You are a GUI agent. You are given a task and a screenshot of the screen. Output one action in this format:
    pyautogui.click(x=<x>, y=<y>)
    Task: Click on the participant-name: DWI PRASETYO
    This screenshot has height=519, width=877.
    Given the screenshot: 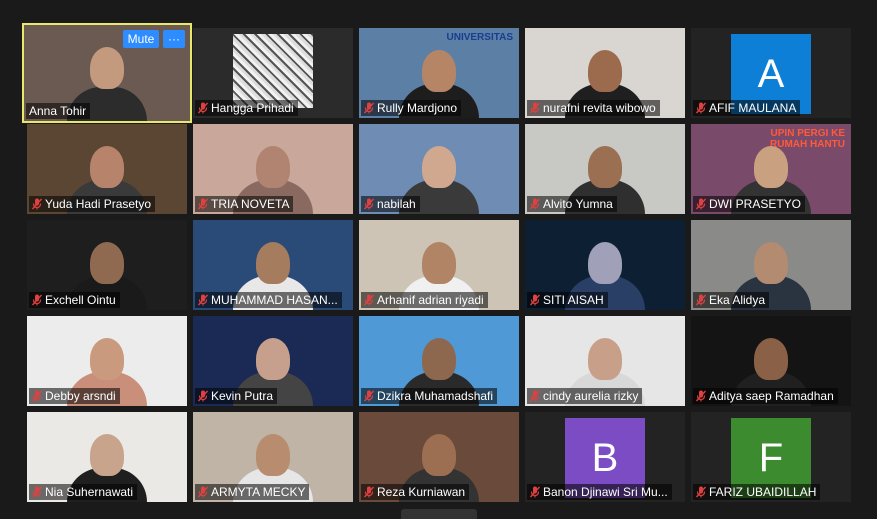 What is the action you would take?
    pyautogui.click(x=755, y=204)
    